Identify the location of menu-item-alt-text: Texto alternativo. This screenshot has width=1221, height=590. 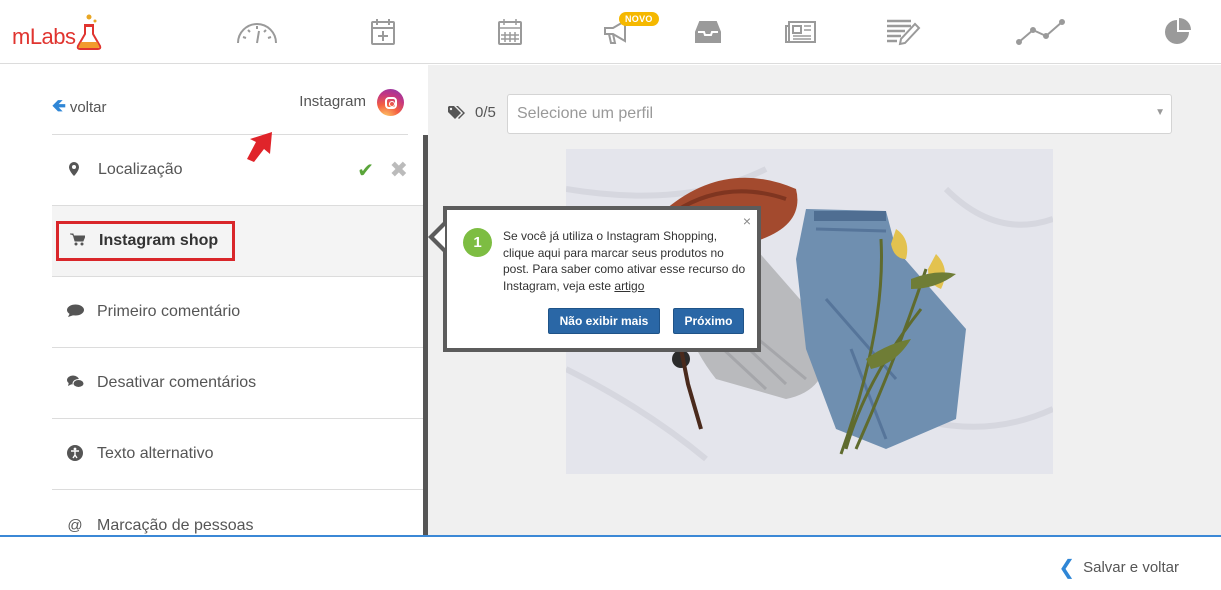
(238, 454).